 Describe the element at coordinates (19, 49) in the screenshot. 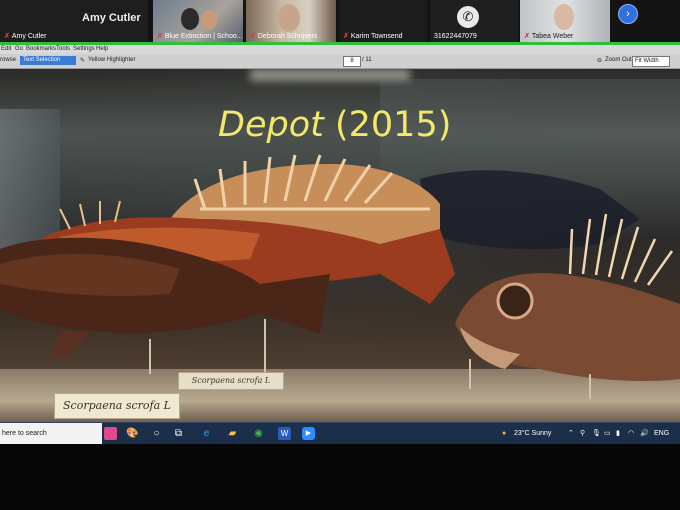

I see `menu-go: Go` at that location.